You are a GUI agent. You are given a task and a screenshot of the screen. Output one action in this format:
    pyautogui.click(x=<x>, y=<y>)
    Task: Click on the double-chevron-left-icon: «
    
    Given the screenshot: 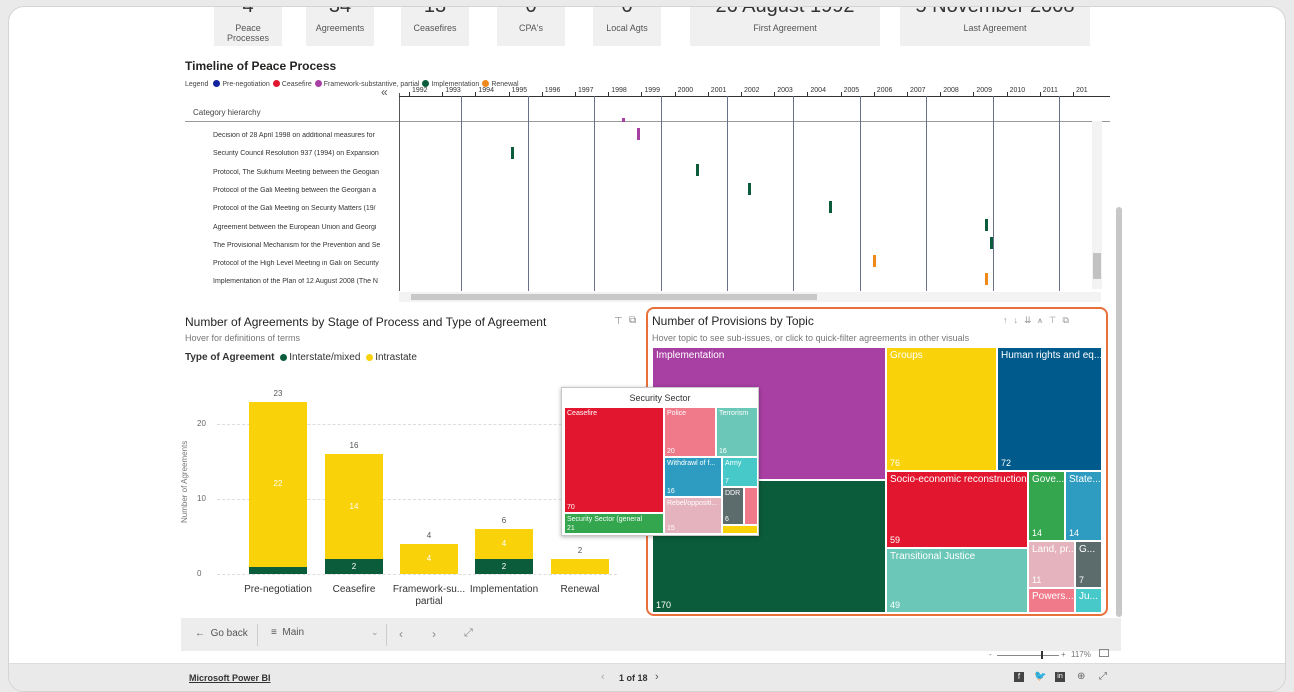 What is the action you would take?
    pyautogui.click(x=384, y=92)
    